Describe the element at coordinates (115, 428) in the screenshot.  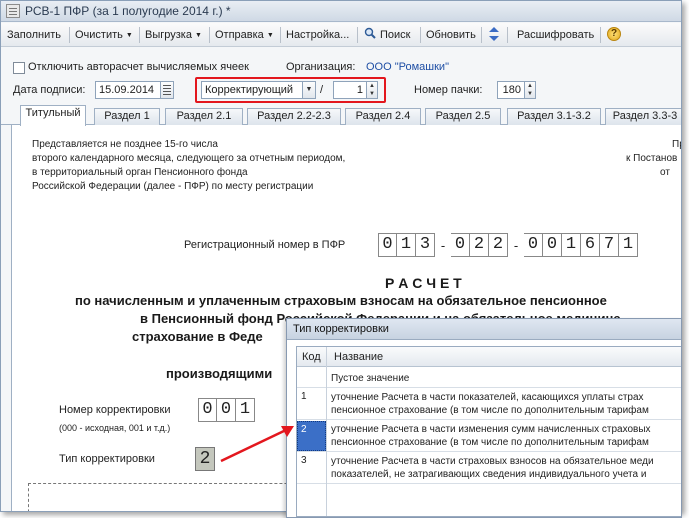
I see `correction-number-hint: (000 - исходная, 001 и т.д.)` at that location.